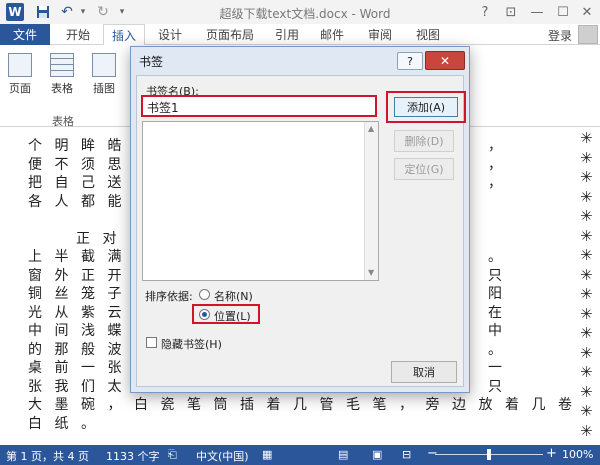 This screenshot has height=465, width=600. What do you see at coordinates (169, 296) in the screenshot?
I see `sort-by-label: 排序依据:` at bounding box center [169, 296].